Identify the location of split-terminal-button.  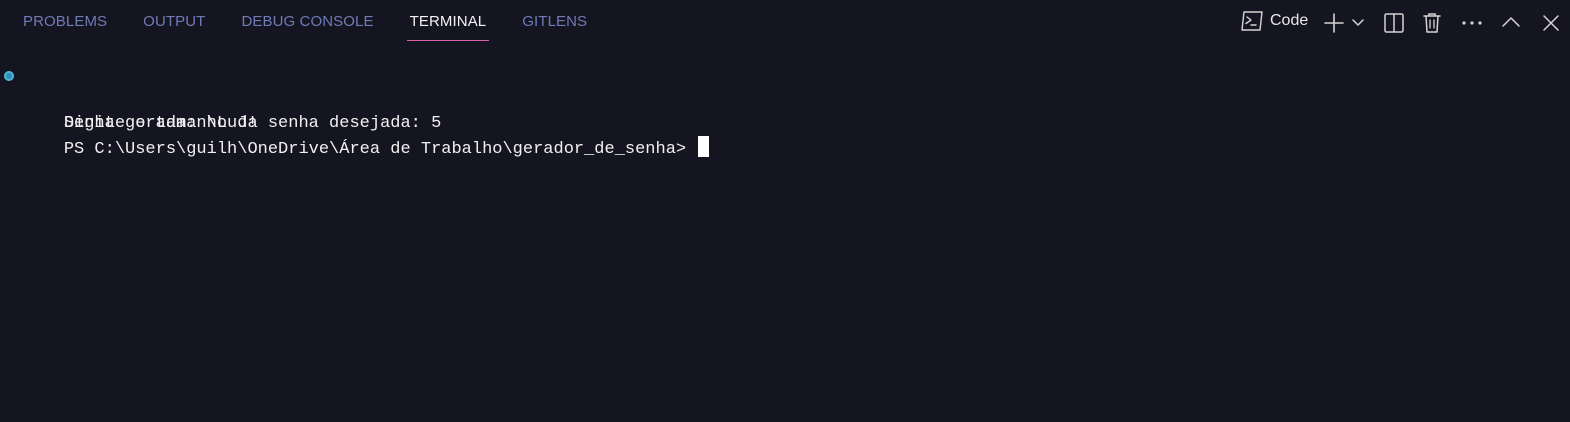
(1394, 23).